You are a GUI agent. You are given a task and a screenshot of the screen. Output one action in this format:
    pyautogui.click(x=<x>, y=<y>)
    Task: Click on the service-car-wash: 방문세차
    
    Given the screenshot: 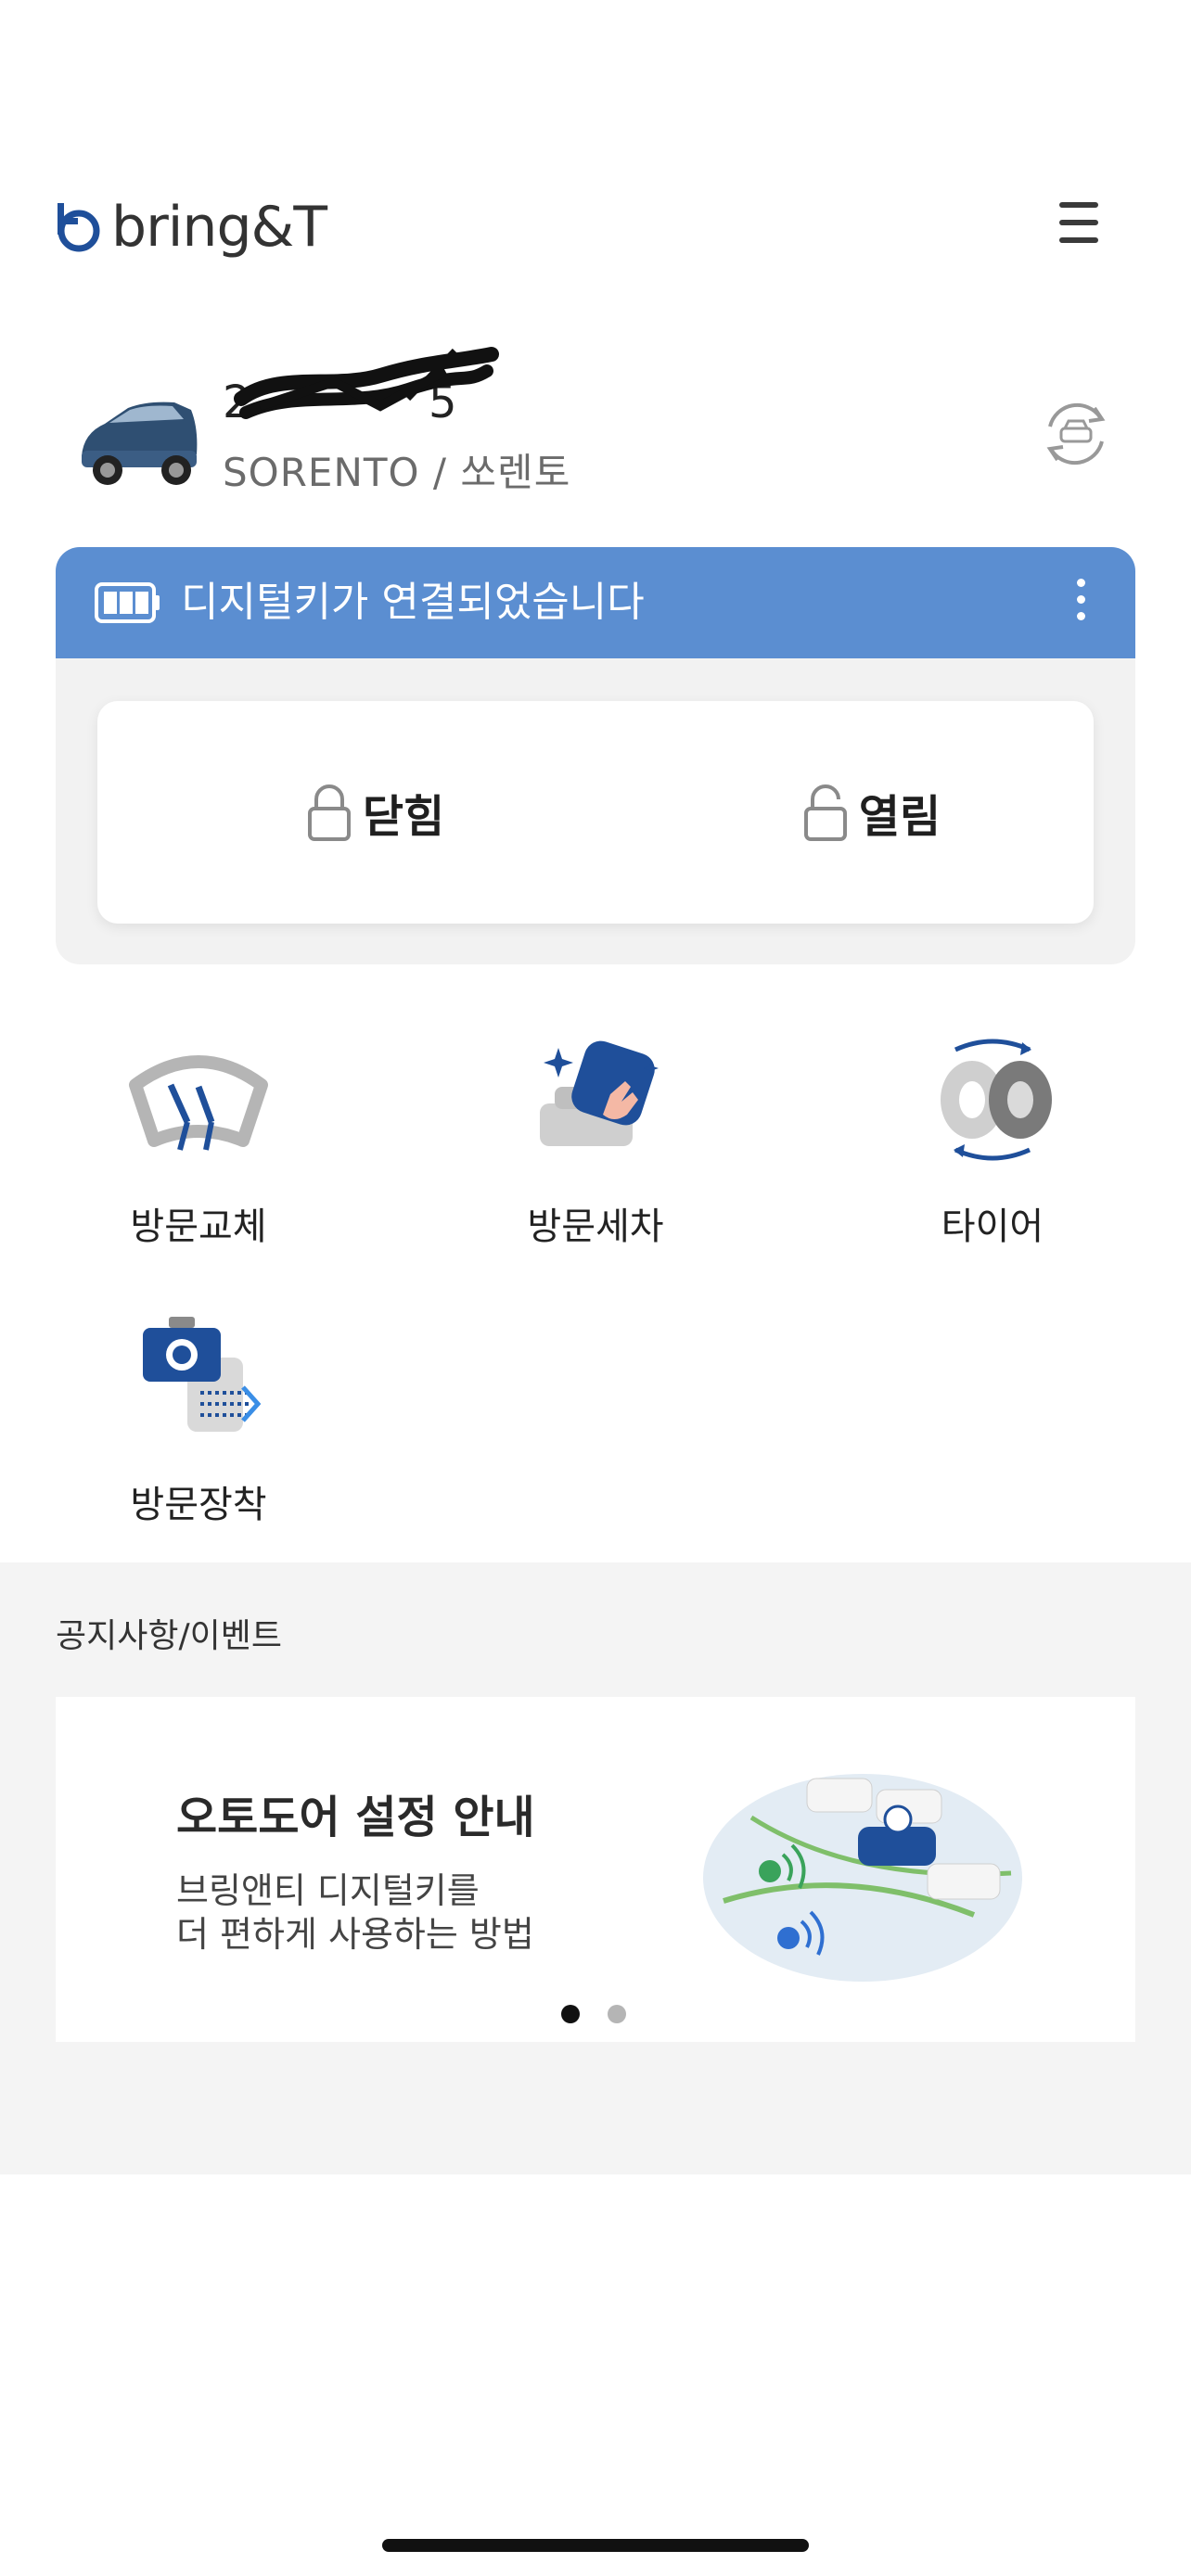 What is the action you would take?
    pyautogui.click(x=595, y=1145)
    